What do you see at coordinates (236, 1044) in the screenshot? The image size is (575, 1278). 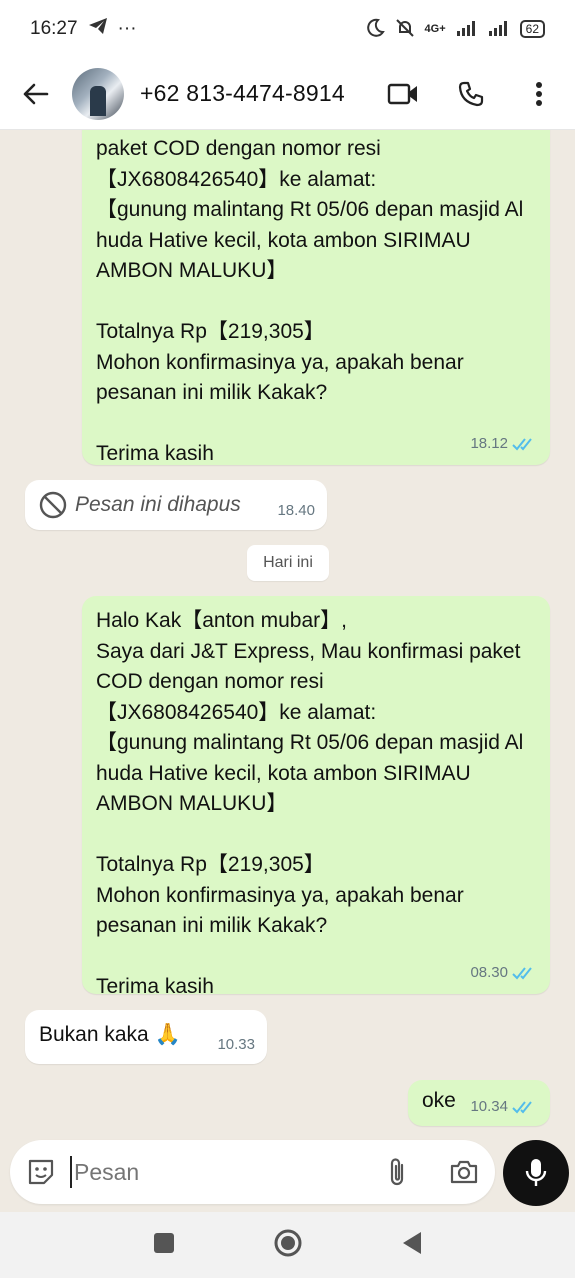 I see `message-time: 10.33` at bounding box center [236, 1044].